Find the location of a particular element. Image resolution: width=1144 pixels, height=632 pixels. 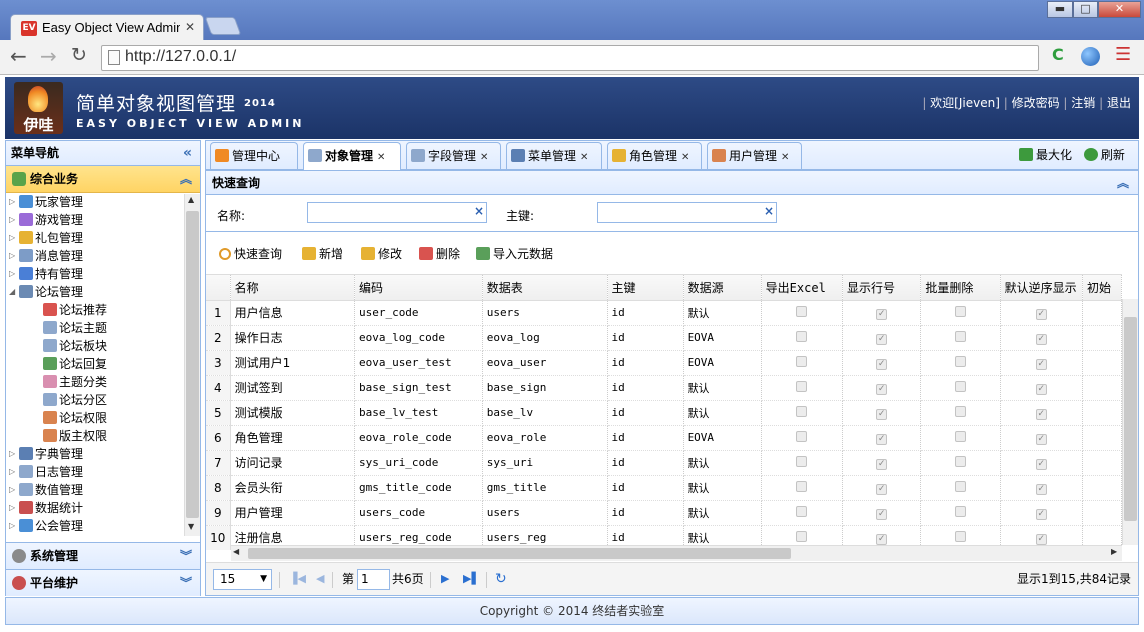

change-password-link: 修改密码 is located at coordinates (1036, 103).